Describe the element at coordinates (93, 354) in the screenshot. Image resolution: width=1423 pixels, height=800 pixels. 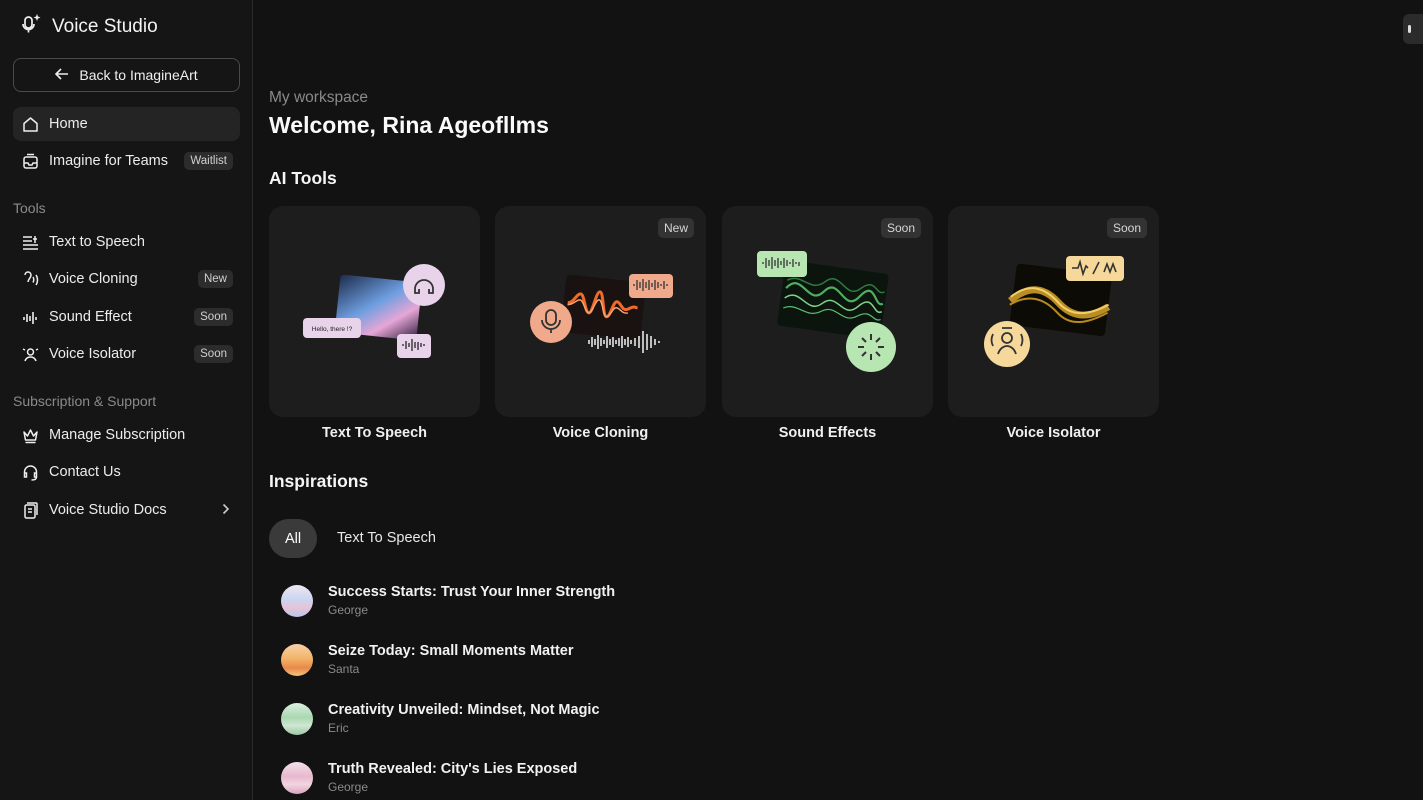
I see `nav-voice-isolator-label: Voice Isolator` at that location.